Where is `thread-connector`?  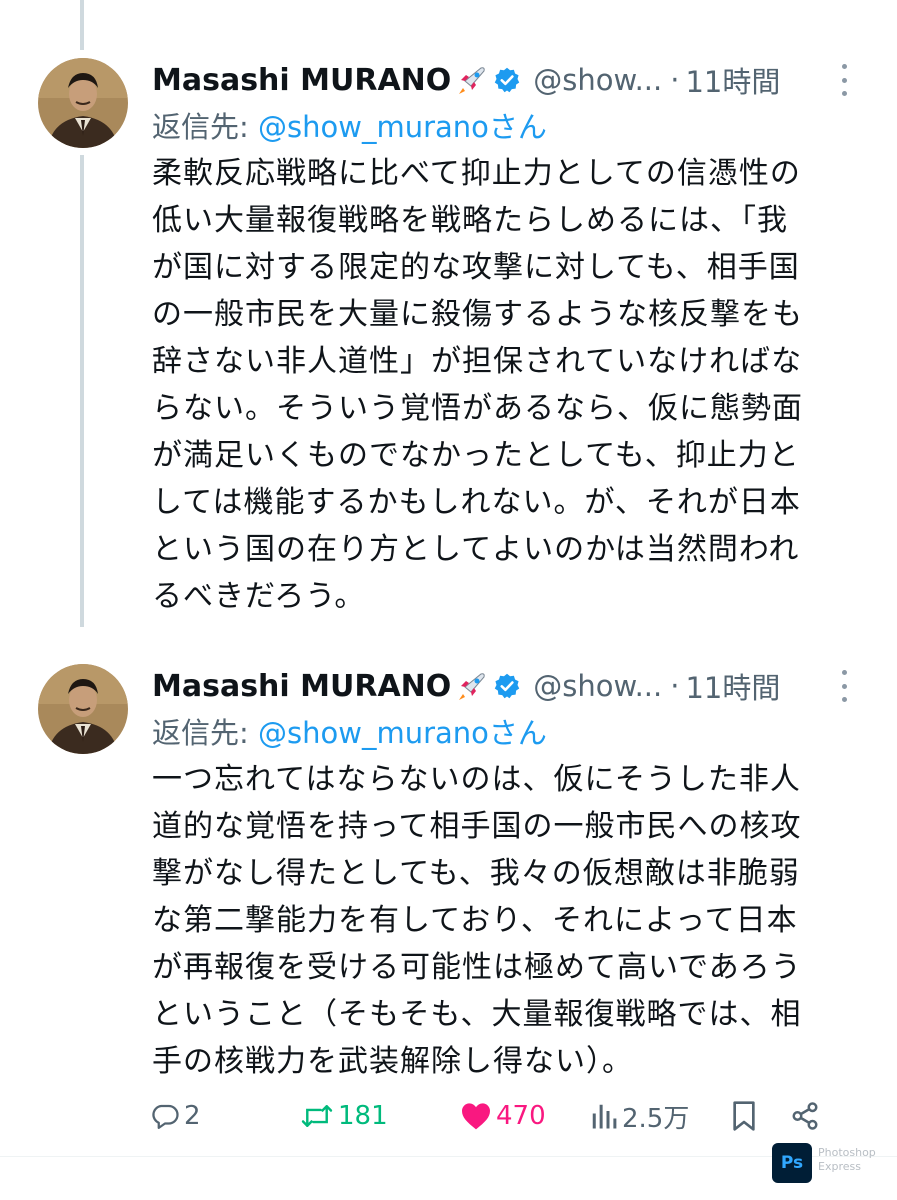
thread-connector is located at coordinates (82, 391).